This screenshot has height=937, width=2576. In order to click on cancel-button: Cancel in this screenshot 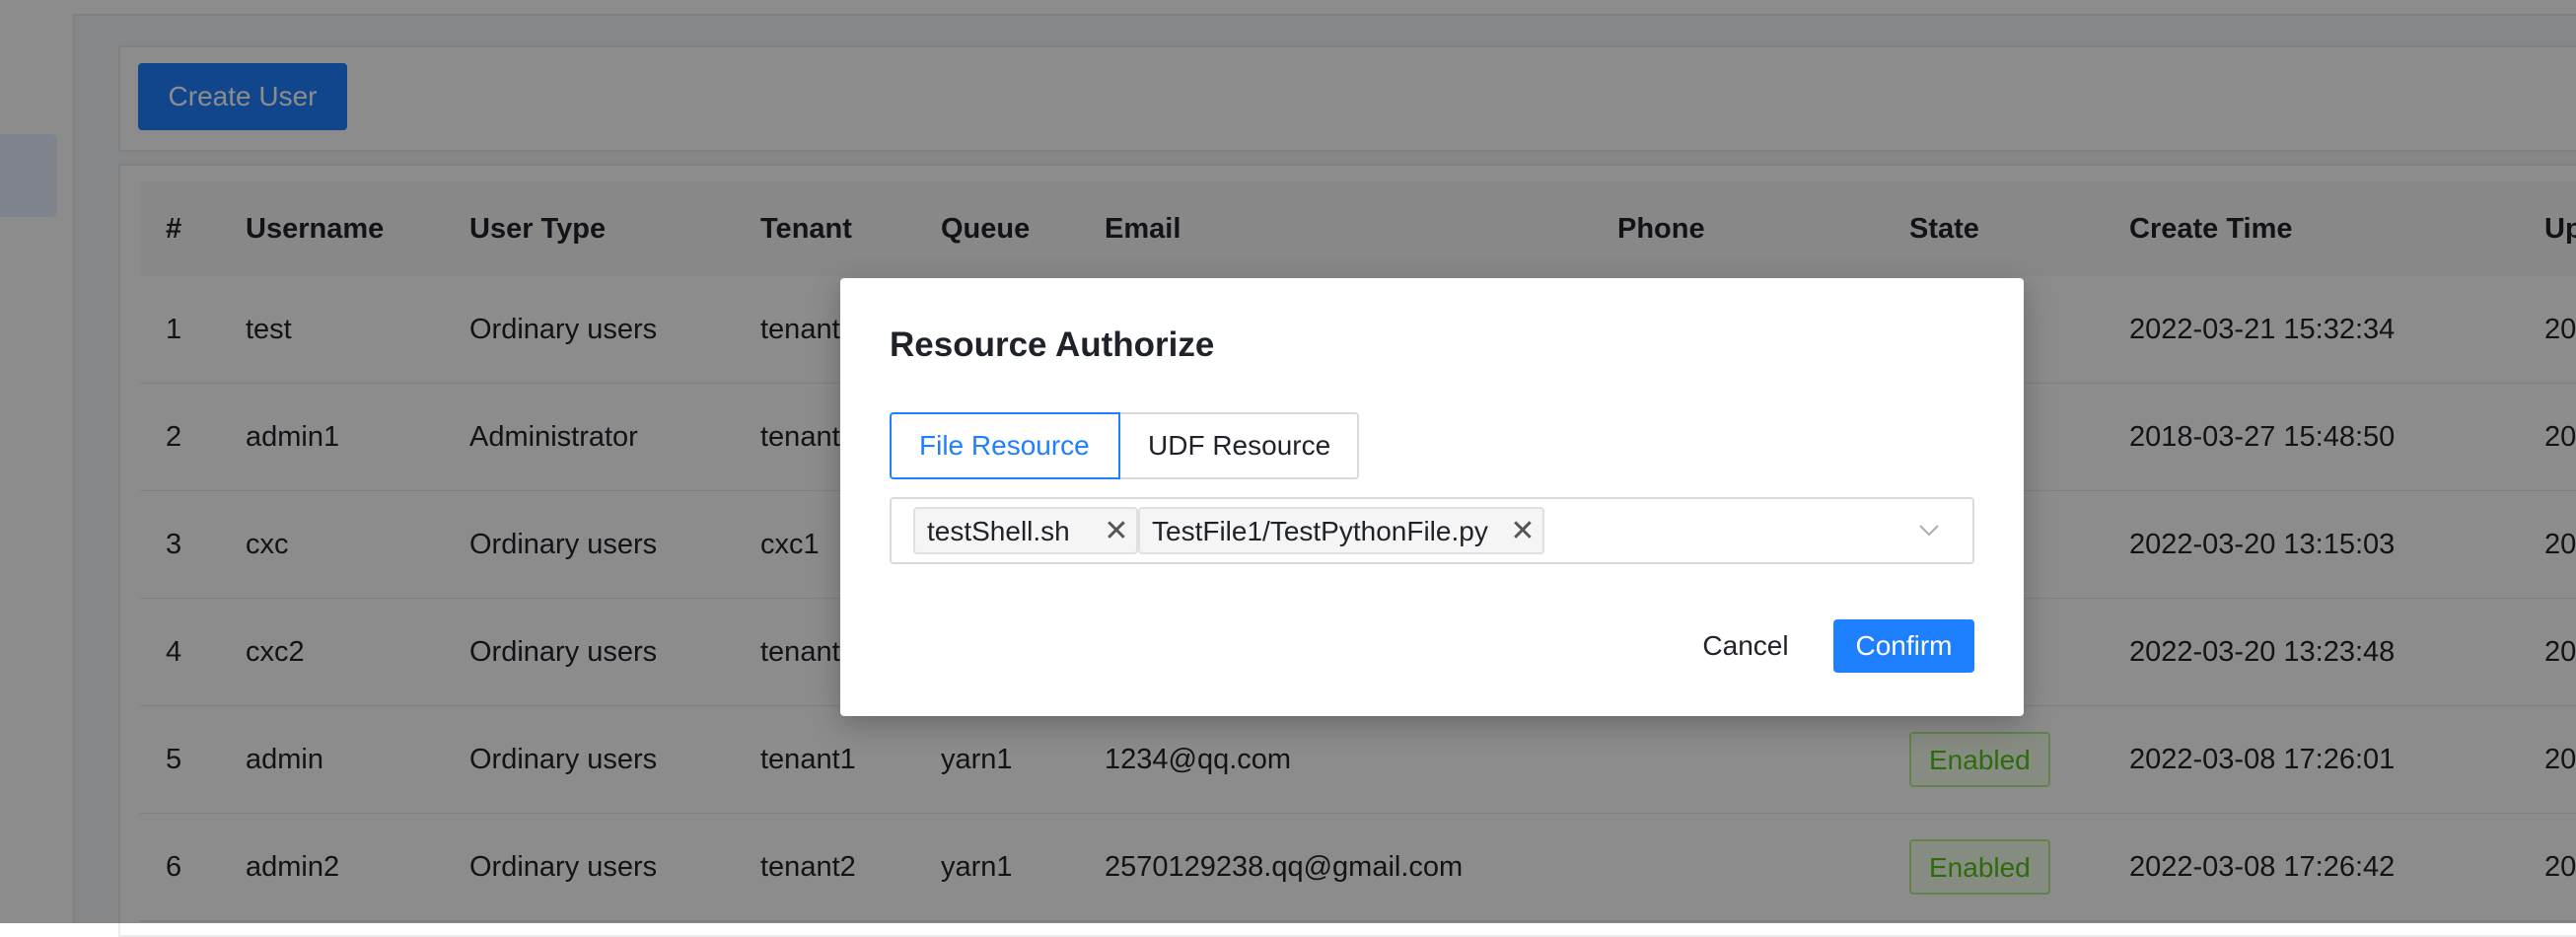, I will do `click(1746, 646)`.